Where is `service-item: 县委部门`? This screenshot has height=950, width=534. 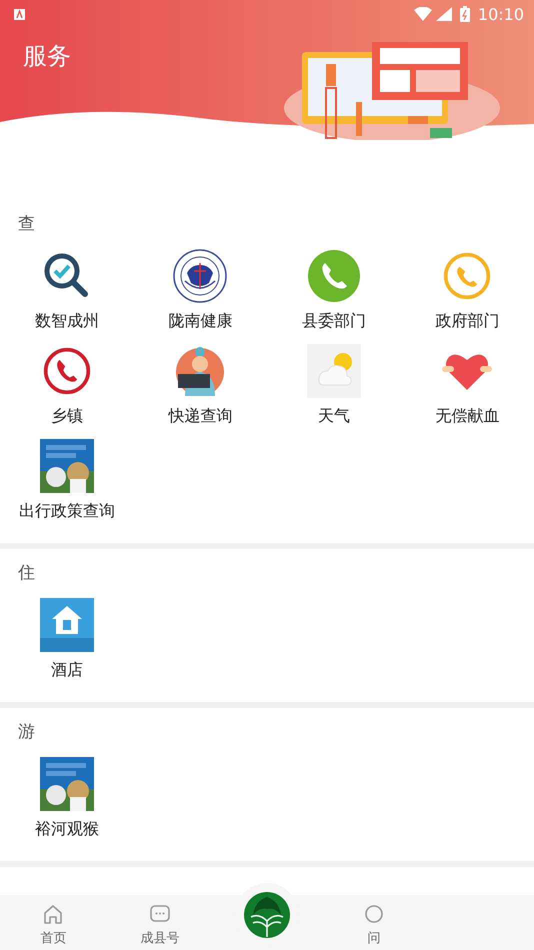 service-item: 县委部门 is located at coordinates (334, 321).